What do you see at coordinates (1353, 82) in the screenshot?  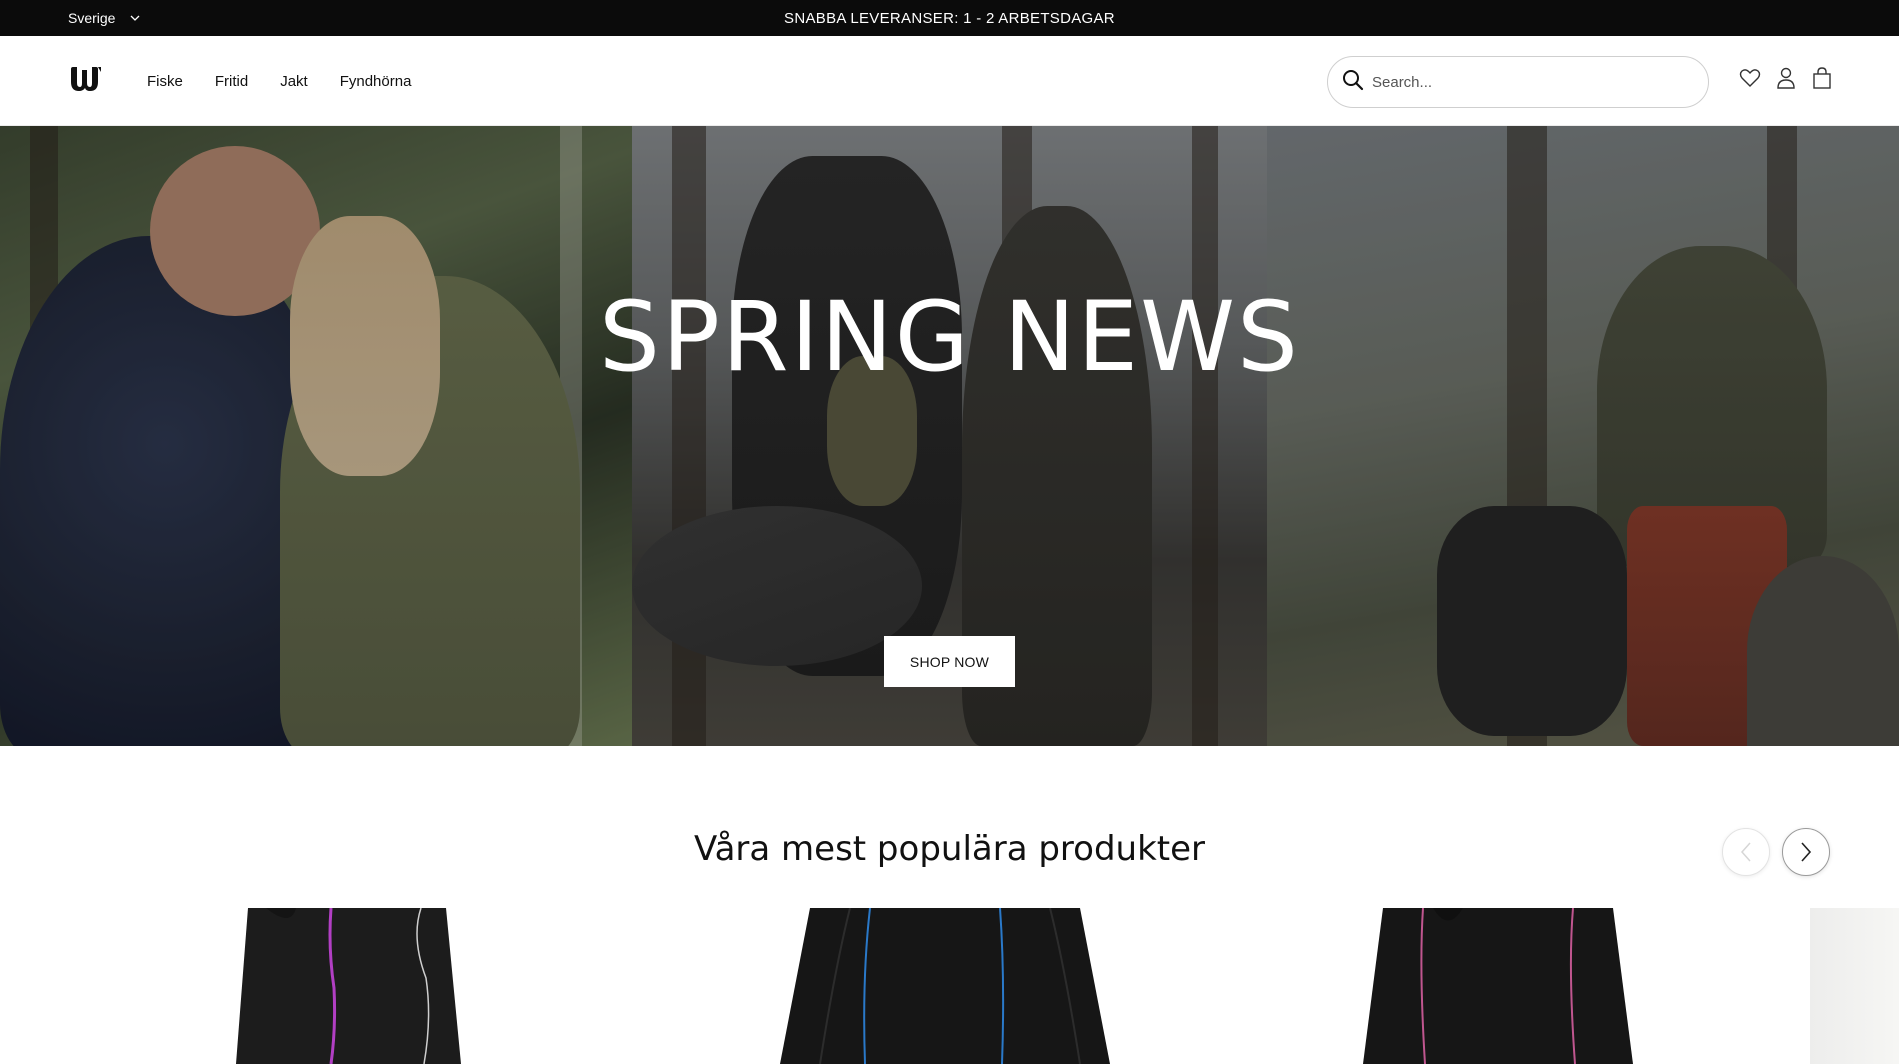 I see `search-icon` at bounding box center [1353, 82].